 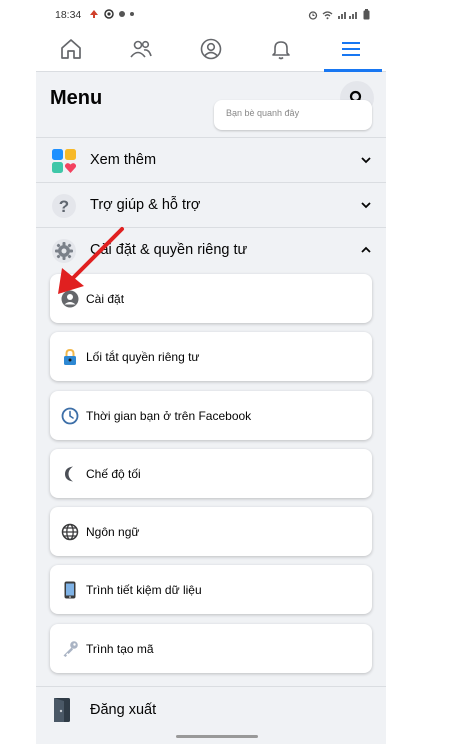 I want to click on logout-row: Đăng xuất, so click(x=211, y=709).